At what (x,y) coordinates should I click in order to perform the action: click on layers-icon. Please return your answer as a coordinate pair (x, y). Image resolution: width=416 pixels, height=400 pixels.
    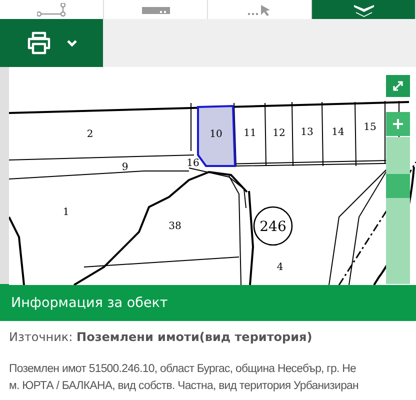
    Looking at the image, I should click on (364, 11).